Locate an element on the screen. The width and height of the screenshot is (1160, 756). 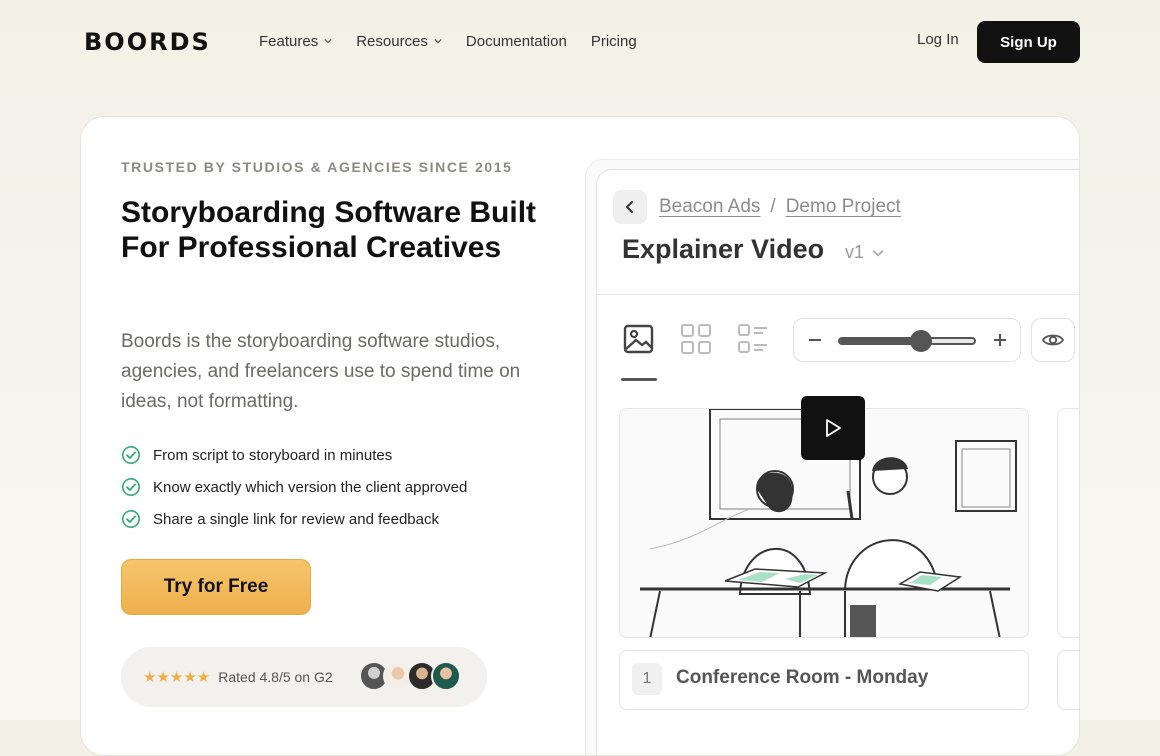
signup-button: Sign Up is located at coordinates (1028, 42).